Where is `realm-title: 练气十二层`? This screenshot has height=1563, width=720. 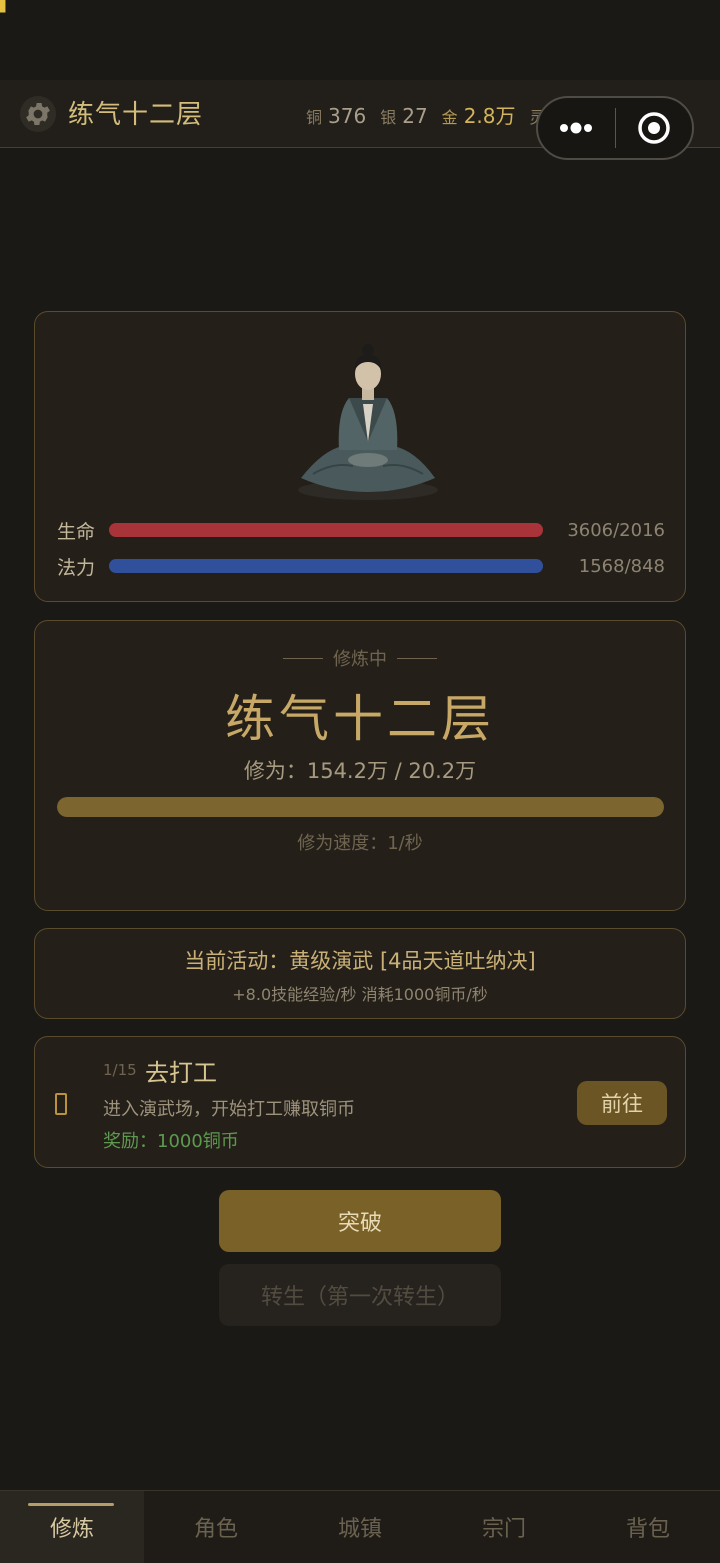 realm-title: 练气十二层 is located at coordinates (136, 115).